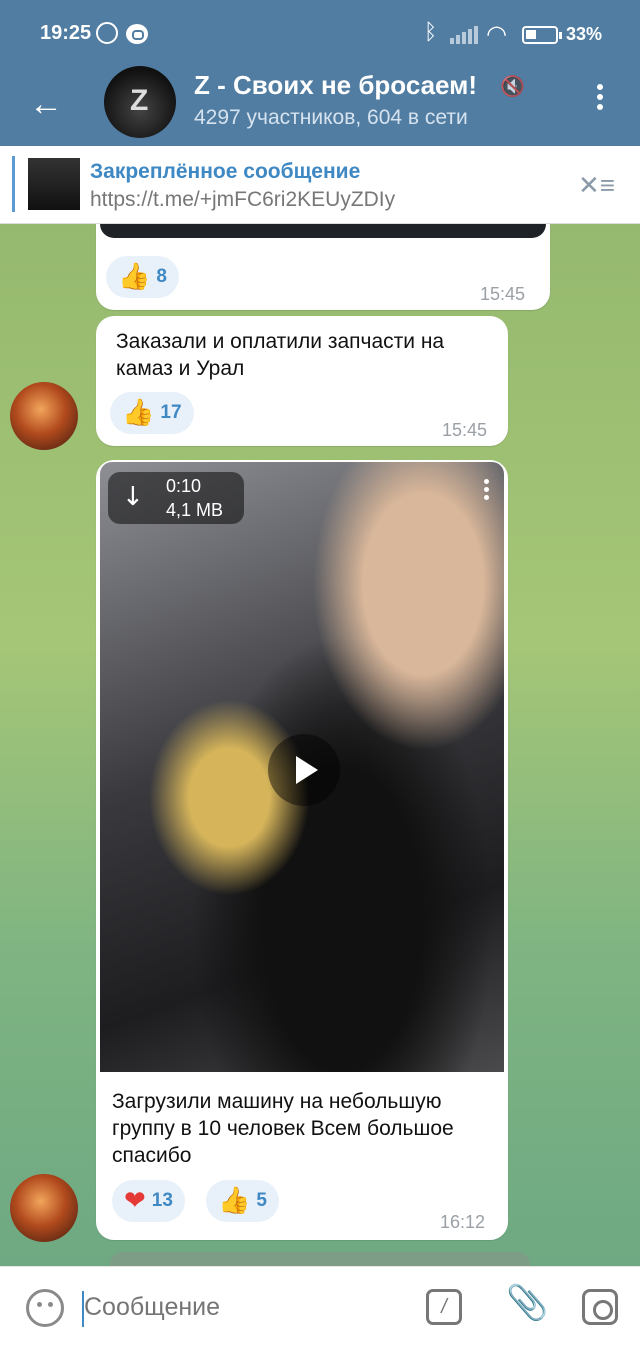 The image size is (640, 1355). What do you see at coordinates (464, 35) in the screenshot?
I see `signal-icon` at bounding box center [464, 35].